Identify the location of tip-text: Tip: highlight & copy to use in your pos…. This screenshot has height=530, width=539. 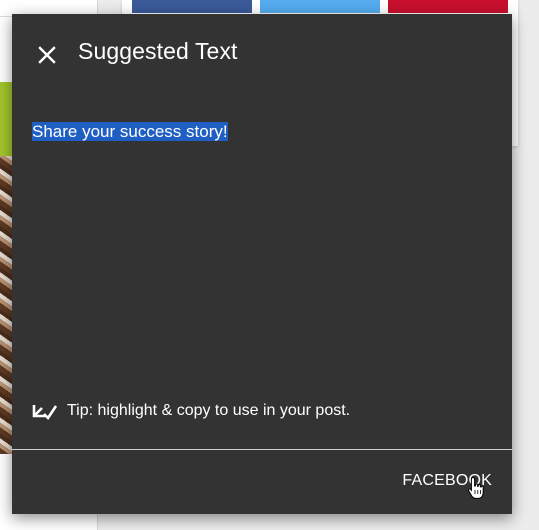
(209, 410).